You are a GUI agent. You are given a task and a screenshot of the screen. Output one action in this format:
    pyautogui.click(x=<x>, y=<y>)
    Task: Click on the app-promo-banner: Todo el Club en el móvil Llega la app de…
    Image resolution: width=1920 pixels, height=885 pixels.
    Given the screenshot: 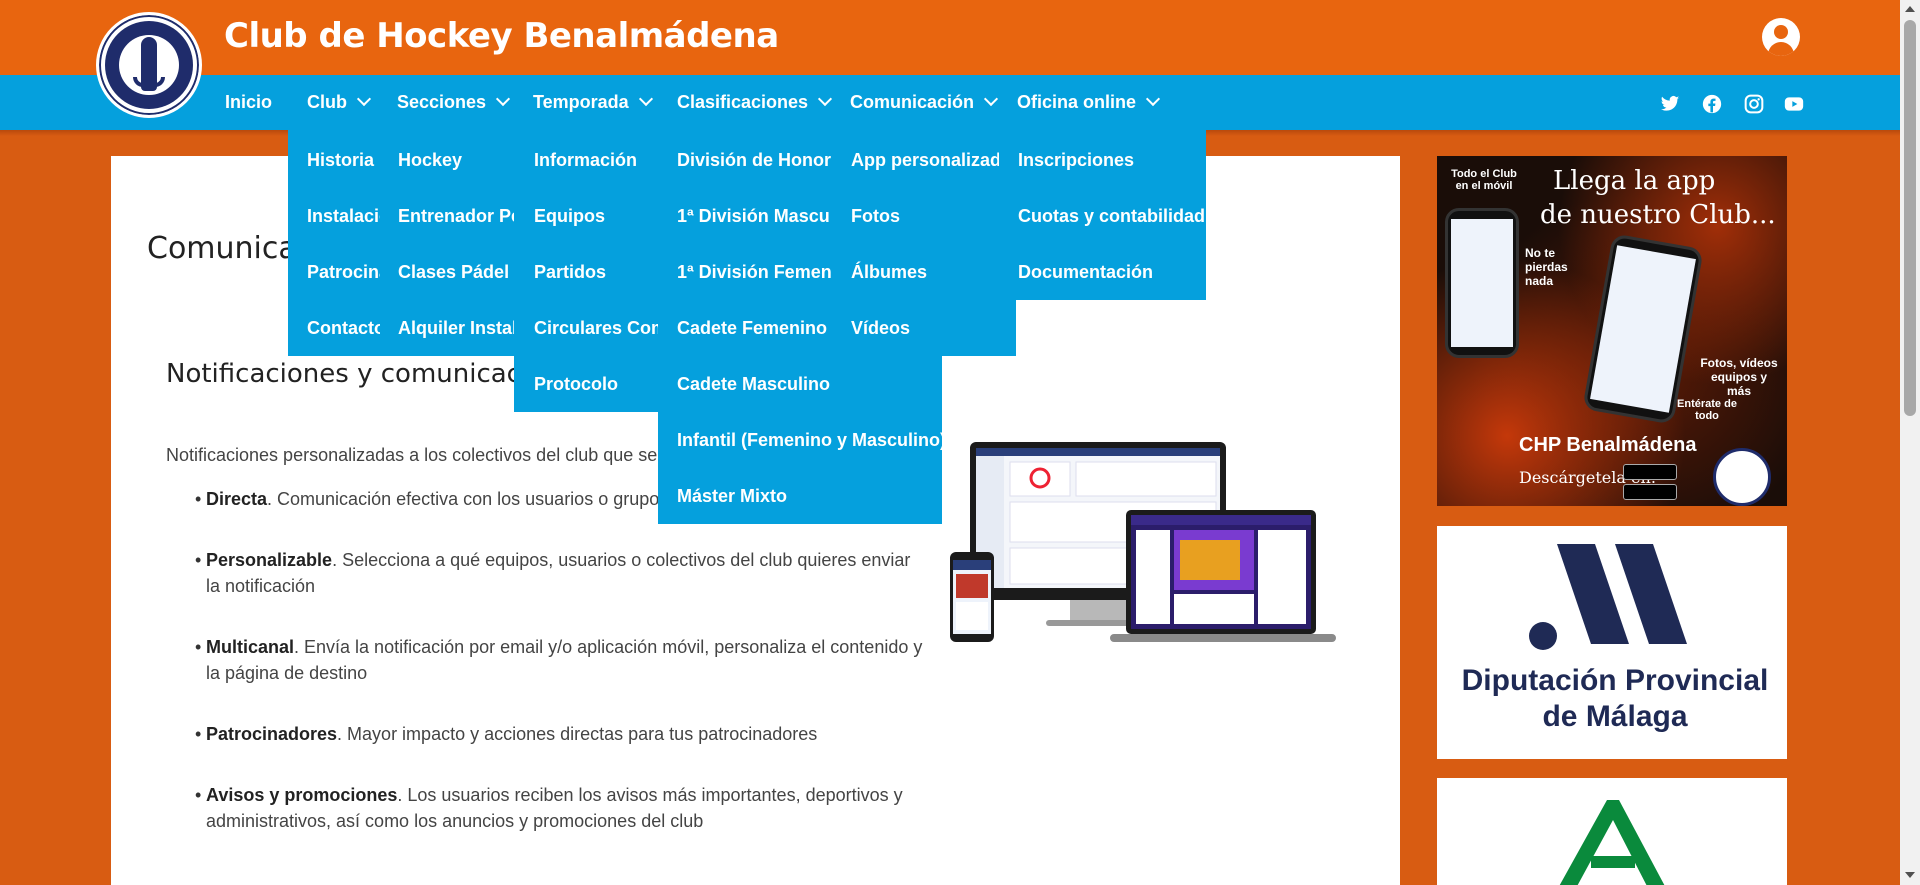 What is the action you would take?
    pyautogui.click(x=1612, y=331)
    